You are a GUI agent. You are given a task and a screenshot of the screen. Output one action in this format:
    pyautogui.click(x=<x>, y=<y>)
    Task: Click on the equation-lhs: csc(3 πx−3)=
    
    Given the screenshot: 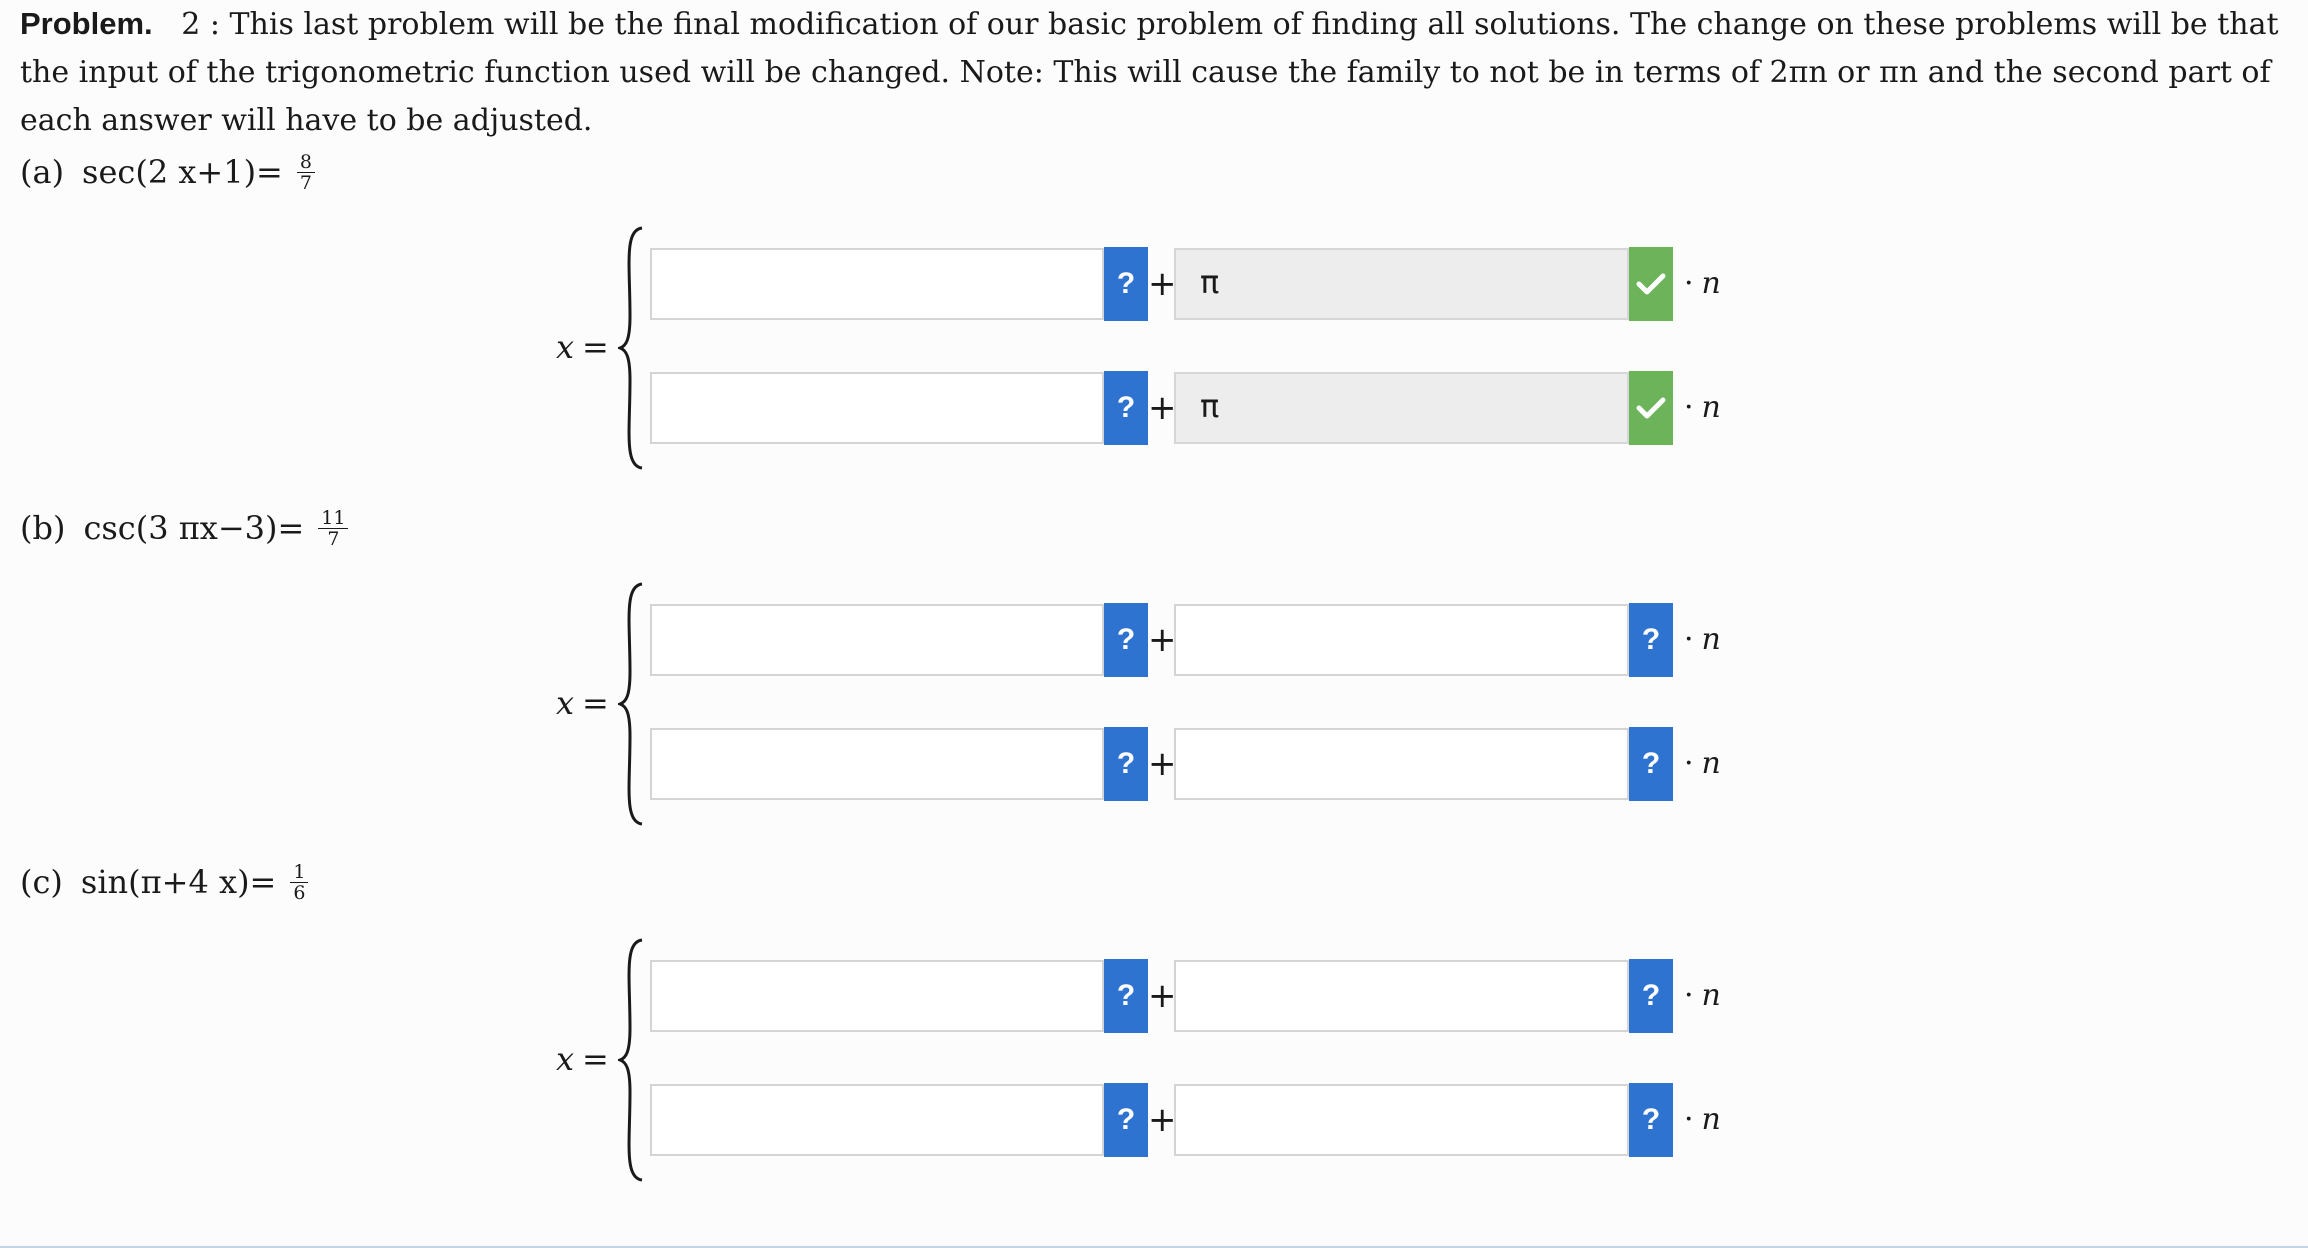 What is the action you would take?
    pyautogui.click(x=194, y=528)
    